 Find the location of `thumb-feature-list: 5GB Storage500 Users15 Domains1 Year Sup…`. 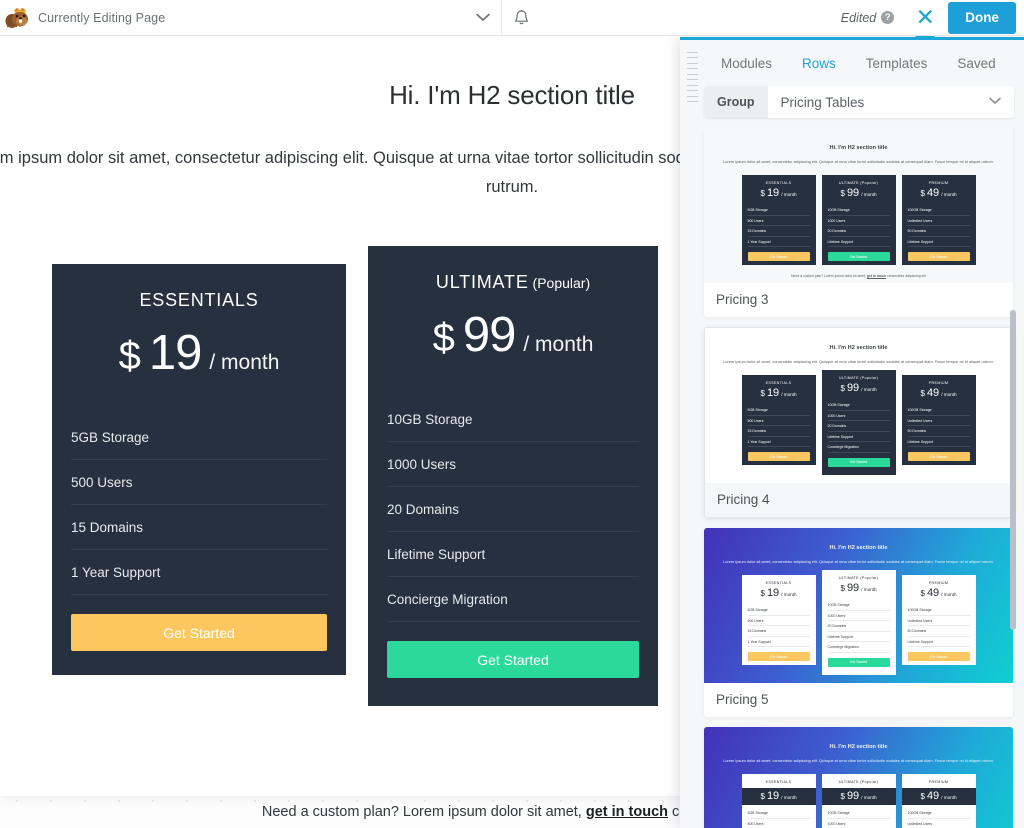

thumb-feature-list: 5GB Storage500 Users15 Domains1 Year Sup… is located at coordinates (779, 226).